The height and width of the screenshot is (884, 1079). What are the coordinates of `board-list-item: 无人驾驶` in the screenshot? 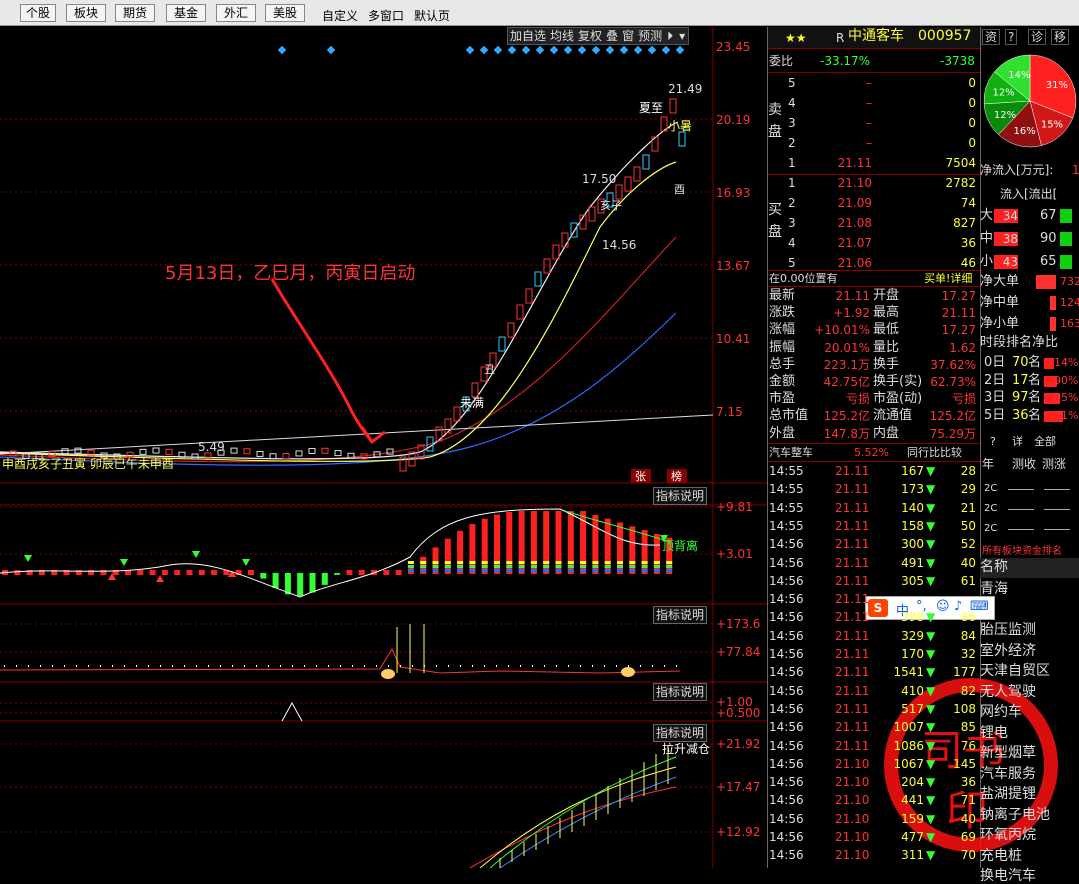 It's located at (1008, 692).